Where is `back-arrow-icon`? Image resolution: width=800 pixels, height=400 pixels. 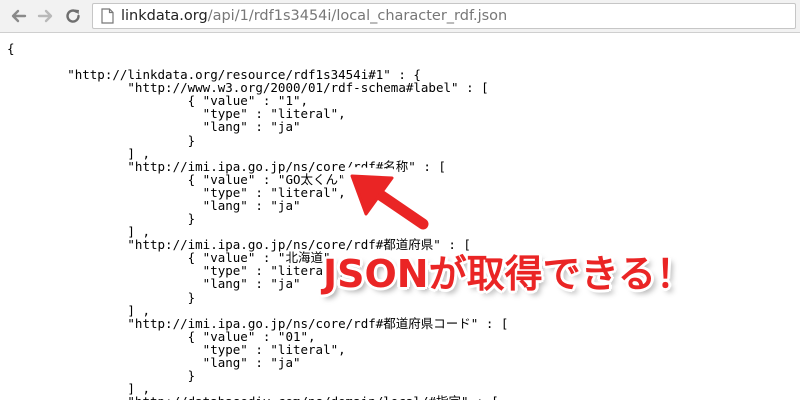
back-arrow-icon is located at coordinates (19, 16).